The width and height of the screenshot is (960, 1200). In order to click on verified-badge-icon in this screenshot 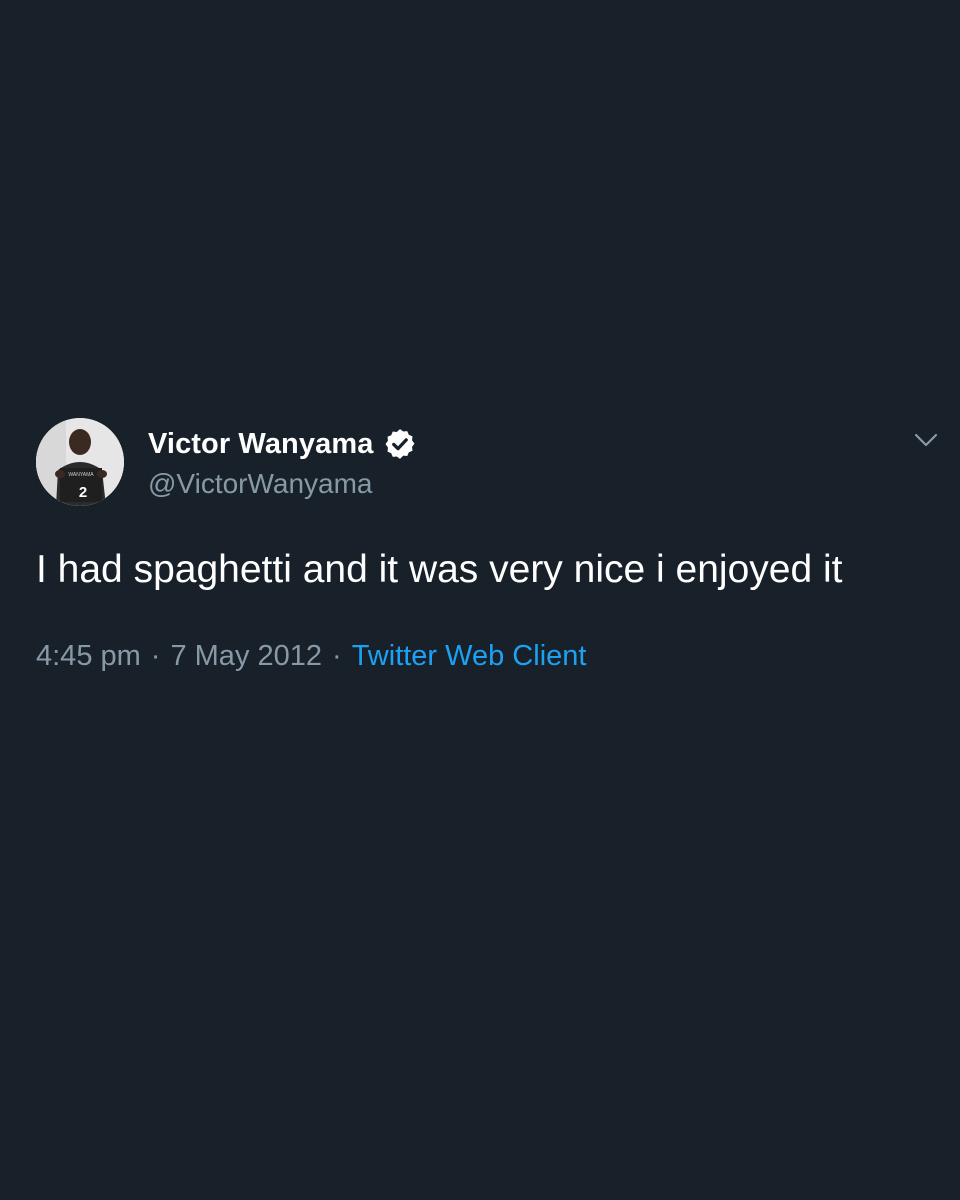, I will do `click(400, 444)`.